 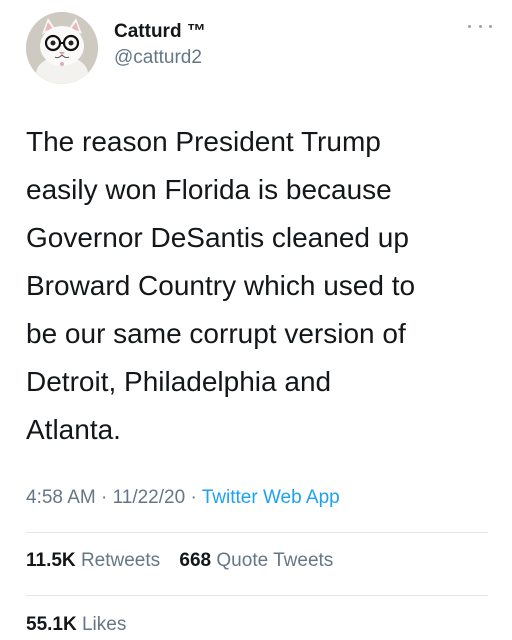 I want to click on tweet-header: Catturd ™ @catturd2, so click(x=259, y=48).